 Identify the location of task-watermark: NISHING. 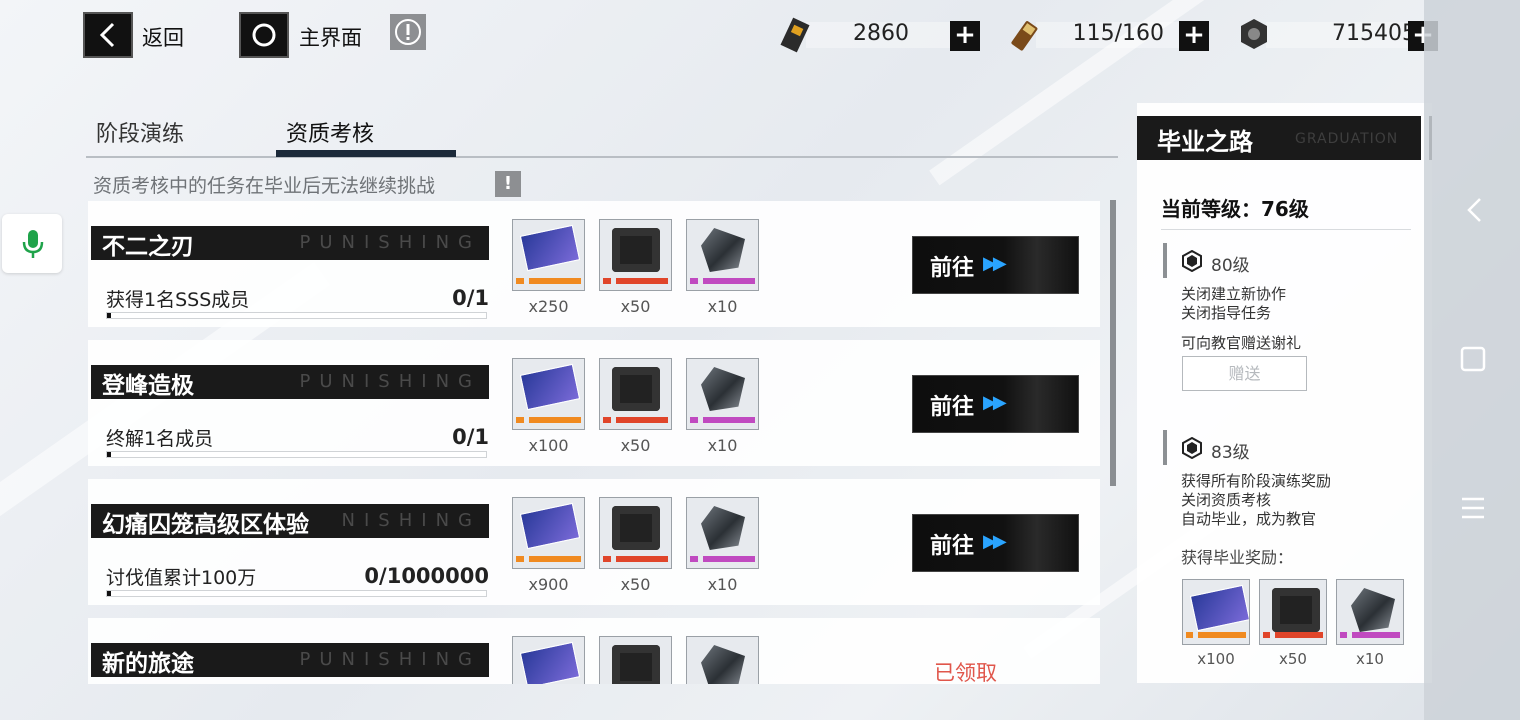
(411, 520).